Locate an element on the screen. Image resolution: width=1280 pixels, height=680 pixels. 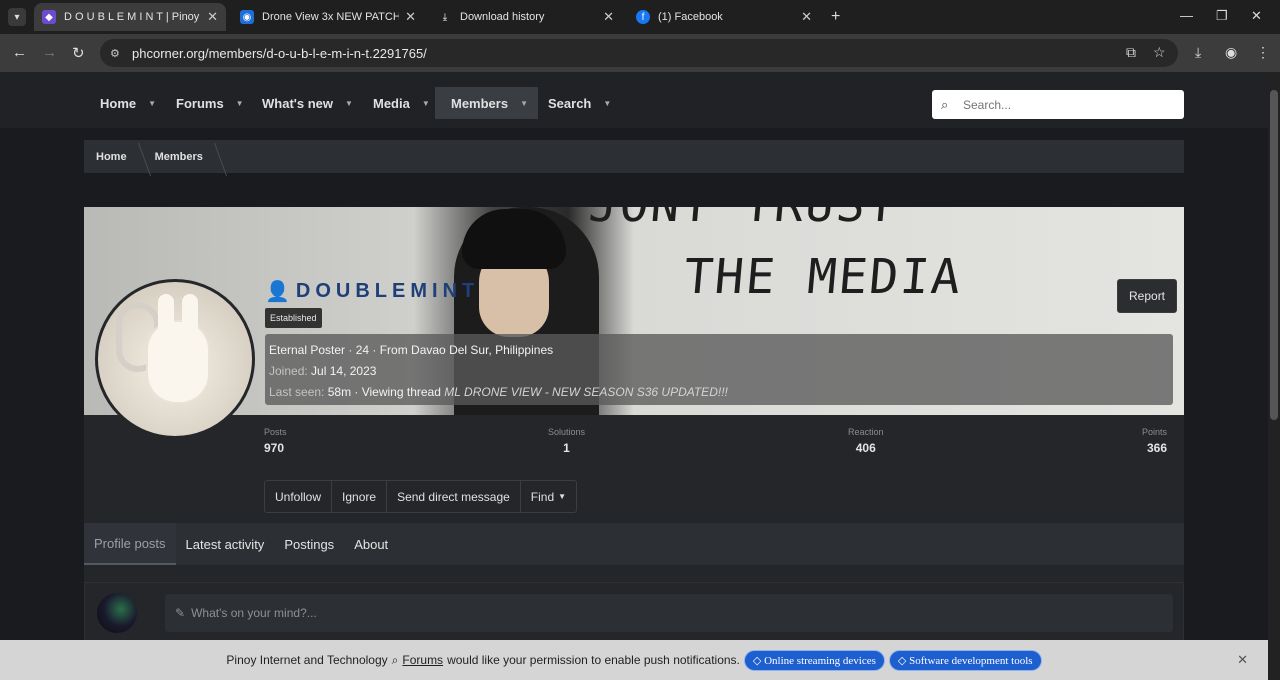
nav-label: Home is located at coordinates (118, 103).